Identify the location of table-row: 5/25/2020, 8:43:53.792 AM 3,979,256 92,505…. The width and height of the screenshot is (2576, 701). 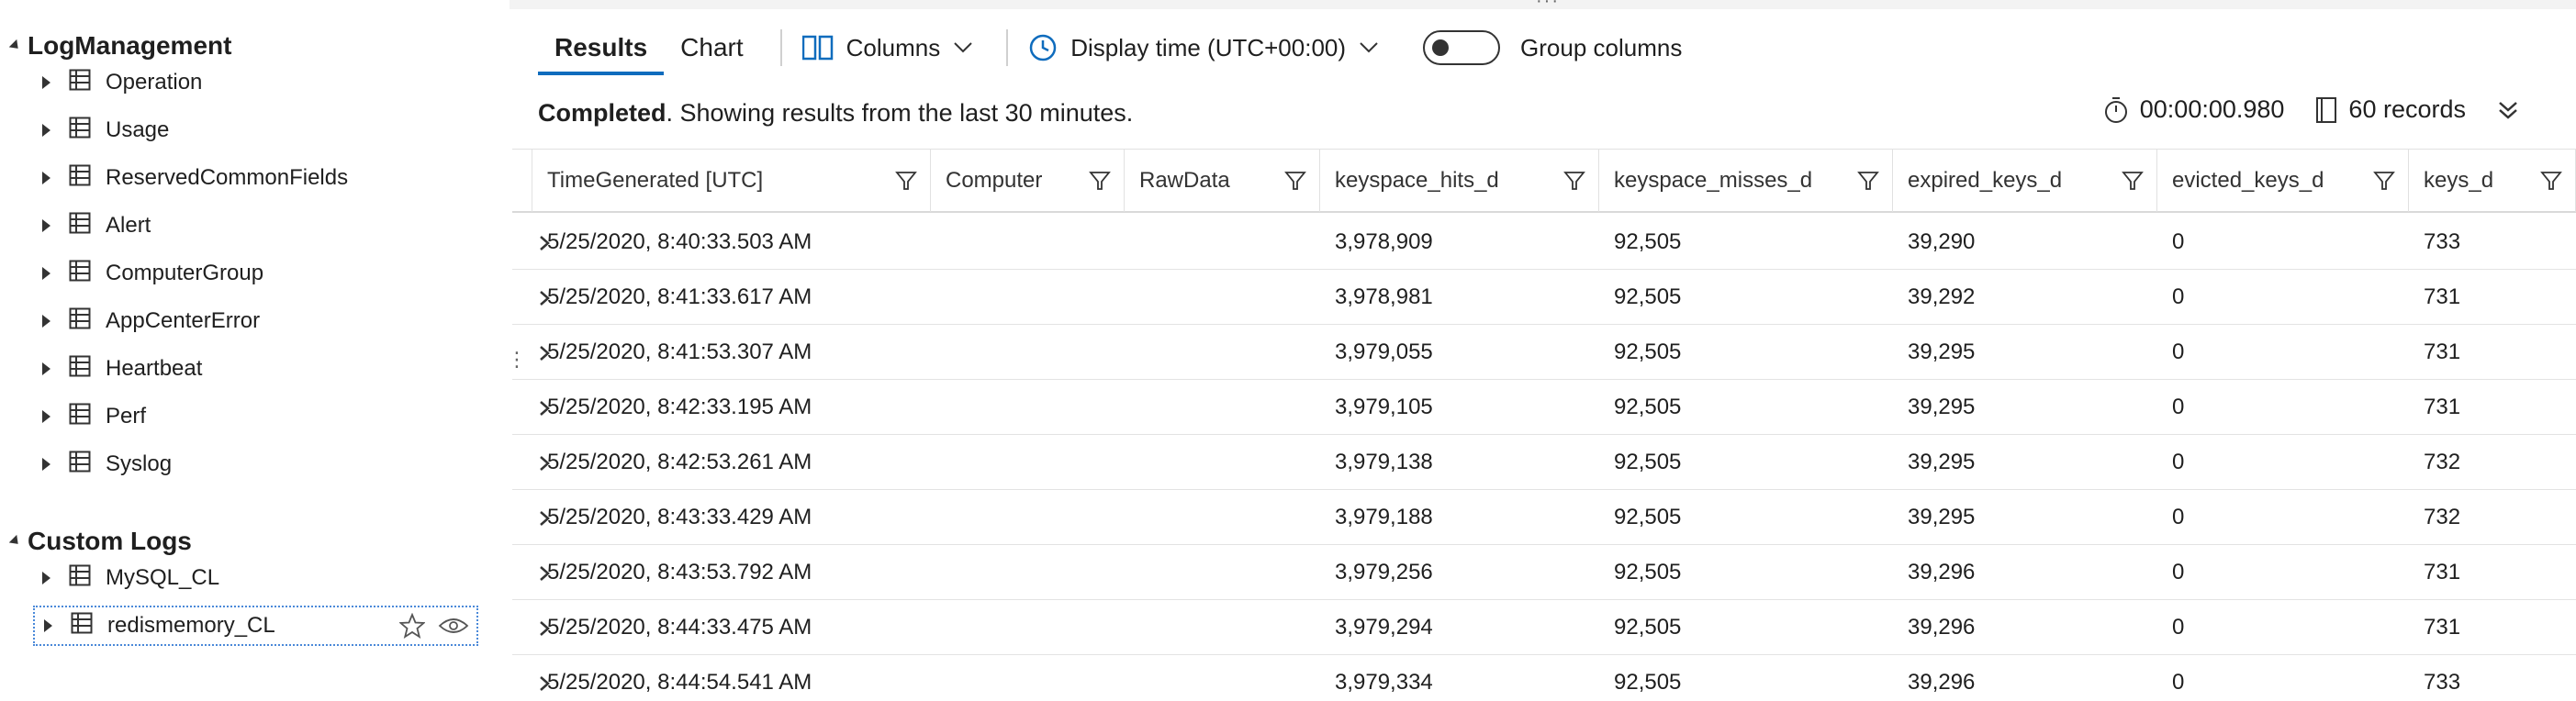
(1544, 572).